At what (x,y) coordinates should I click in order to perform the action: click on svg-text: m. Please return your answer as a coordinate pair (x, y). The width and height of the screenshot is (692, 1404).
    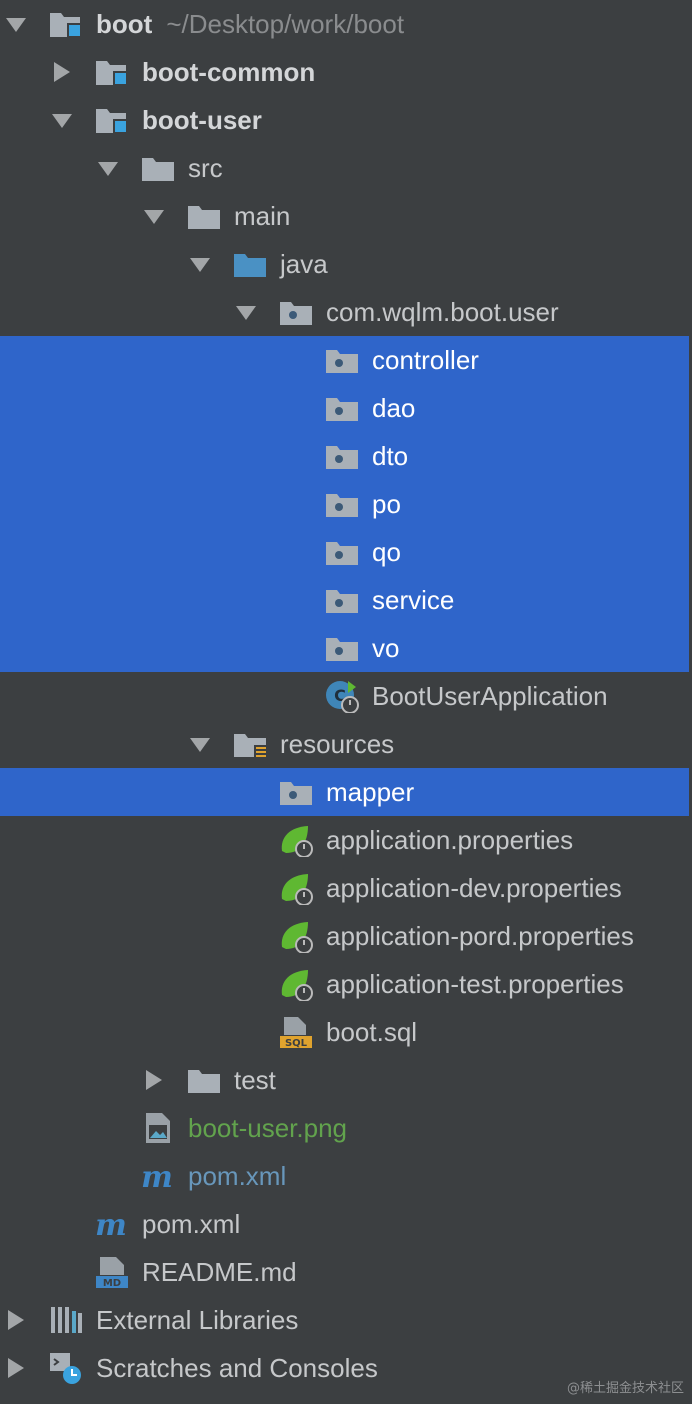
    Looking at the image, I should click on (157, 1176).